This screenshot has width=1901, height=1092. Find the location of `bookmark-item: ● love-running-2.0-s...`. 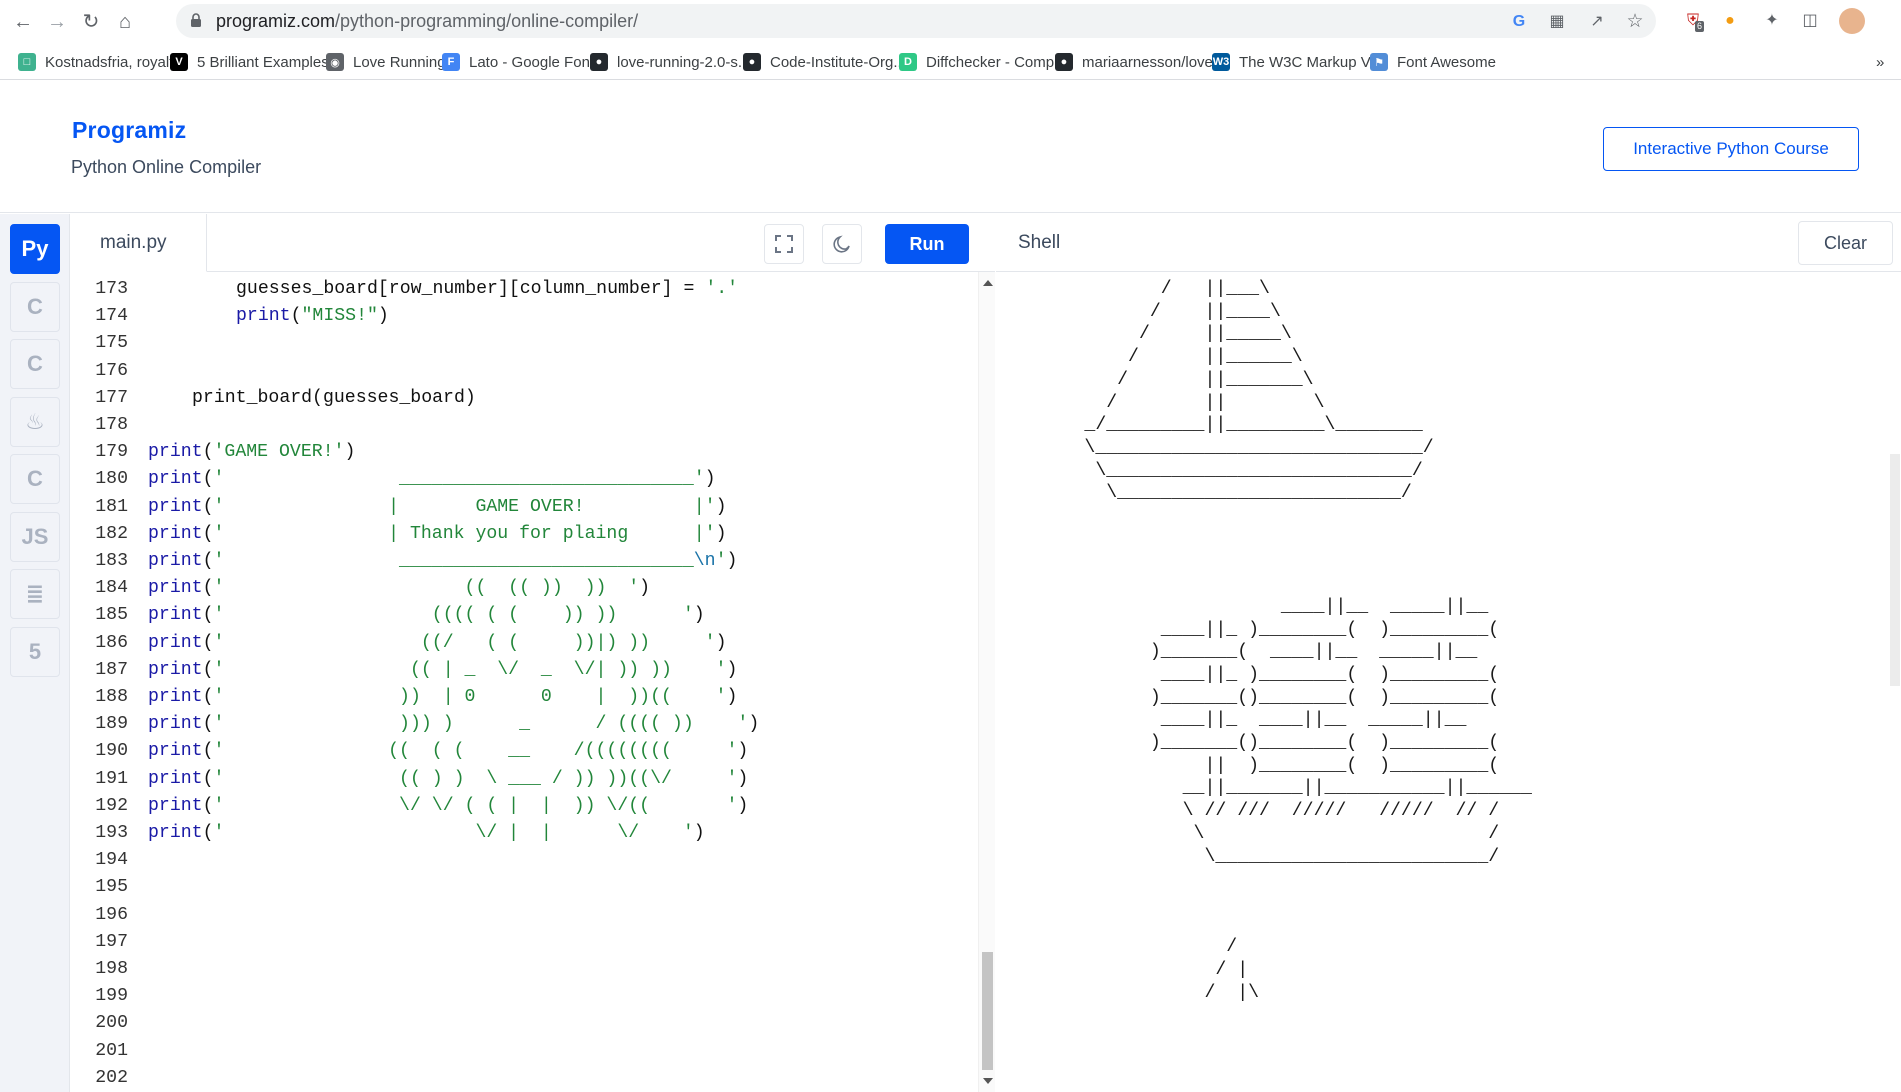

bookmark-item: ● love-running-2.0-s... is located at coordinates (670, 62).